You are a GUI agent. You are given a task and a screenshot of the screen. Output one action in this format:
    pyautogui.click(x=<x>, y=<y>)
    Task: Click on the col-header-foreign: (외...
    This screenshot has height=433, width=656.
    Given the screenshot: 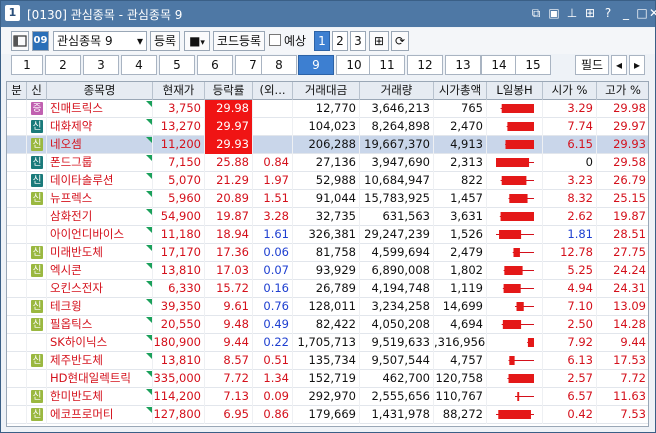 What is the action you would take?
    pyautogui.click(x=273, y=91)
    